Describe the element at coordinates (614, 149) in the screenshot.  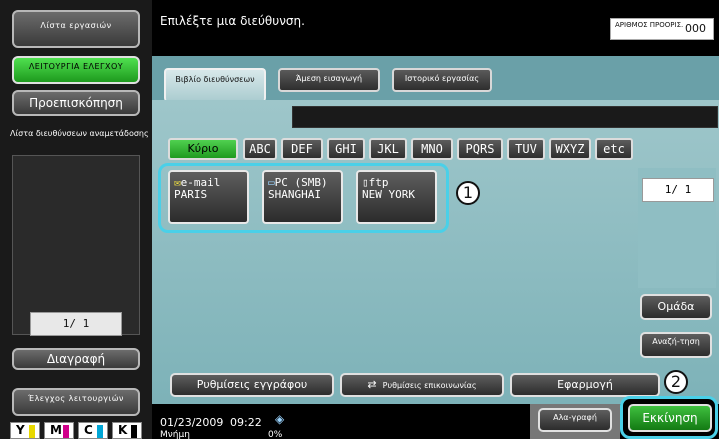
I see `index-tab-etc: etc` at that location.